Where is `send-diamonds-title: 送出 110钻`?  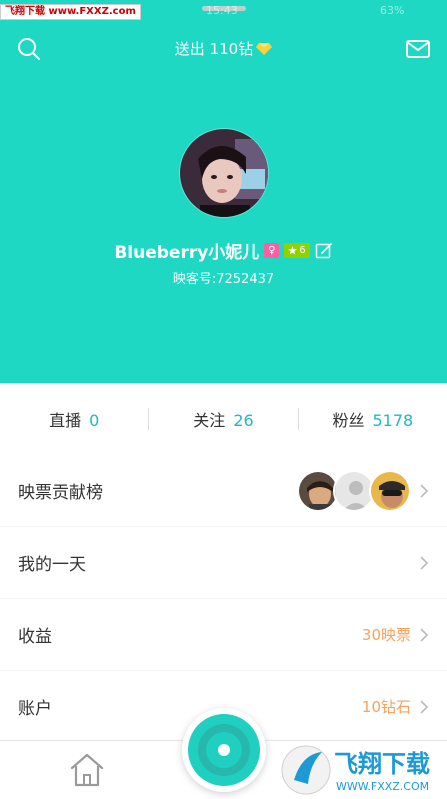
send-diamonds-title: 送出 110钻 is located at coordinates (223, 48).